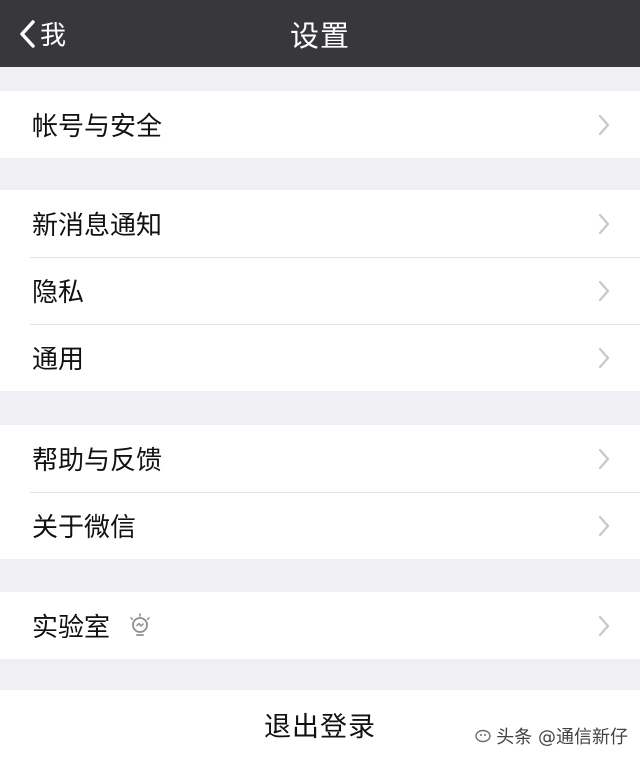 The width and height of the screenshot is (640, 759). What do you see at coordinates (320, 357) in the screenshot?
I see `settings-item-general: 通用` at bounding box center [320, 357].